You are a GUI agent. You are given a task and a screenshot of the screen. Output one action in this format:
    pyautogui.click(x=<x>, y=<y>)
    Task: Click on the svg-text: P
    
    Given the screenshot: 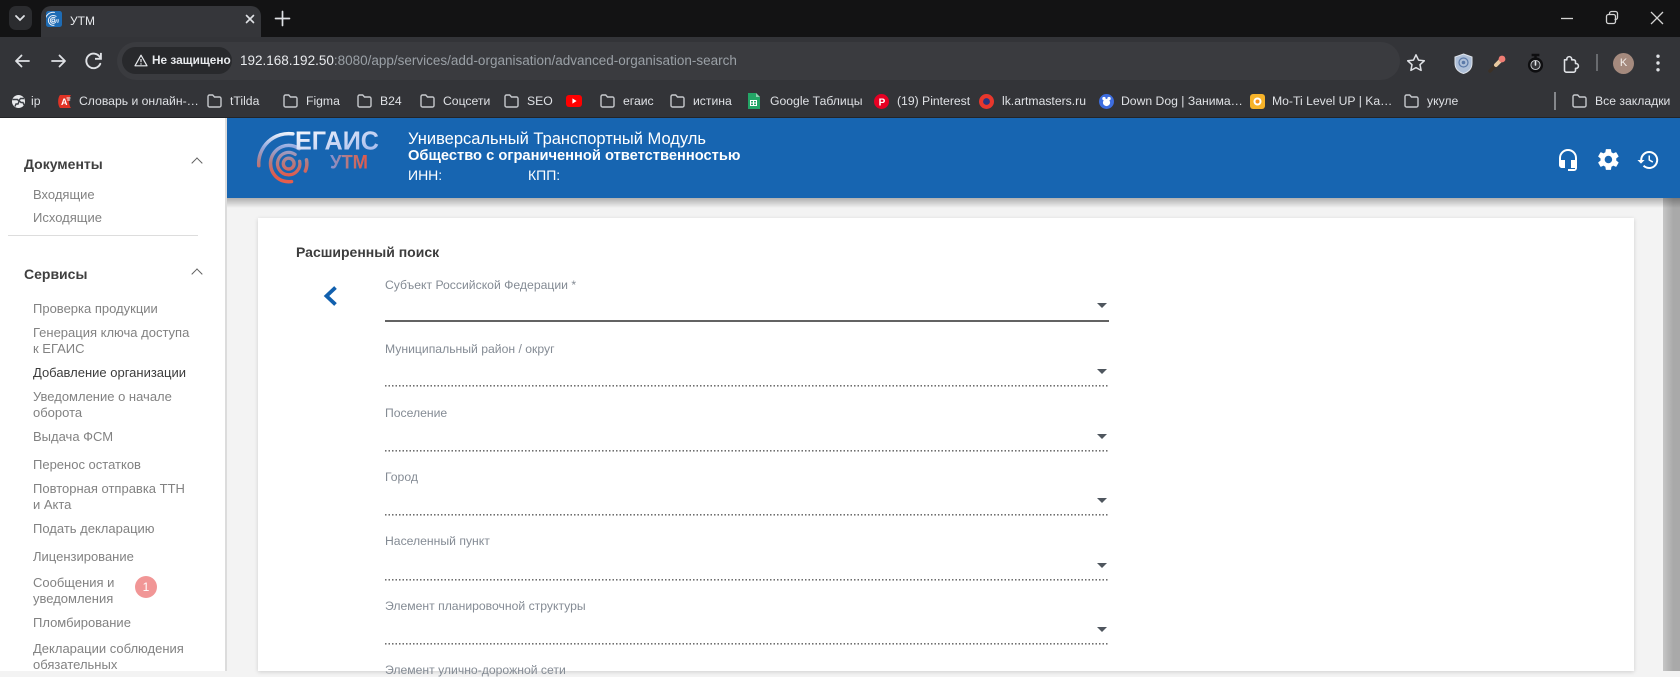 What is the action you would take?
    pyautogui.click(x=882, y=103)
    